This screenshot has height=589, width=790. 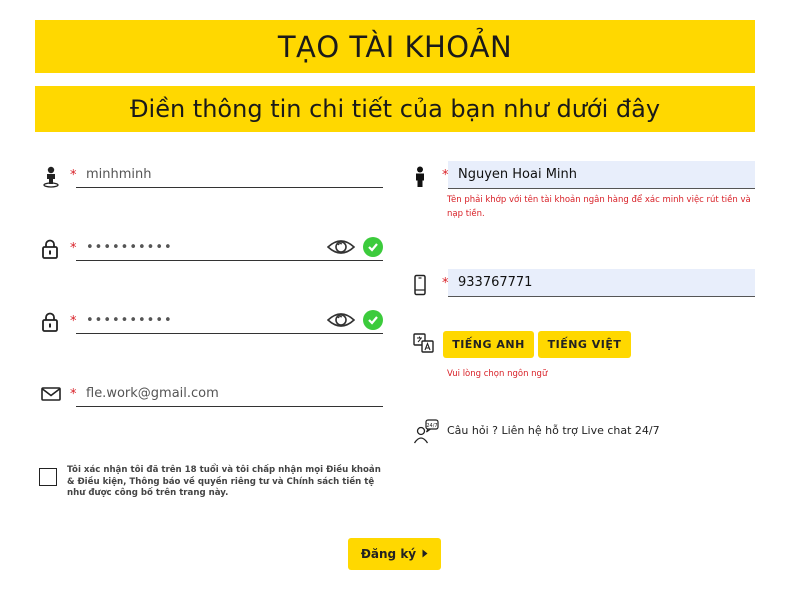 What do you see at coordinates (431, 426) in the screenshot?
I see `svg-text: 24/7` at bounding box center [431, 426].